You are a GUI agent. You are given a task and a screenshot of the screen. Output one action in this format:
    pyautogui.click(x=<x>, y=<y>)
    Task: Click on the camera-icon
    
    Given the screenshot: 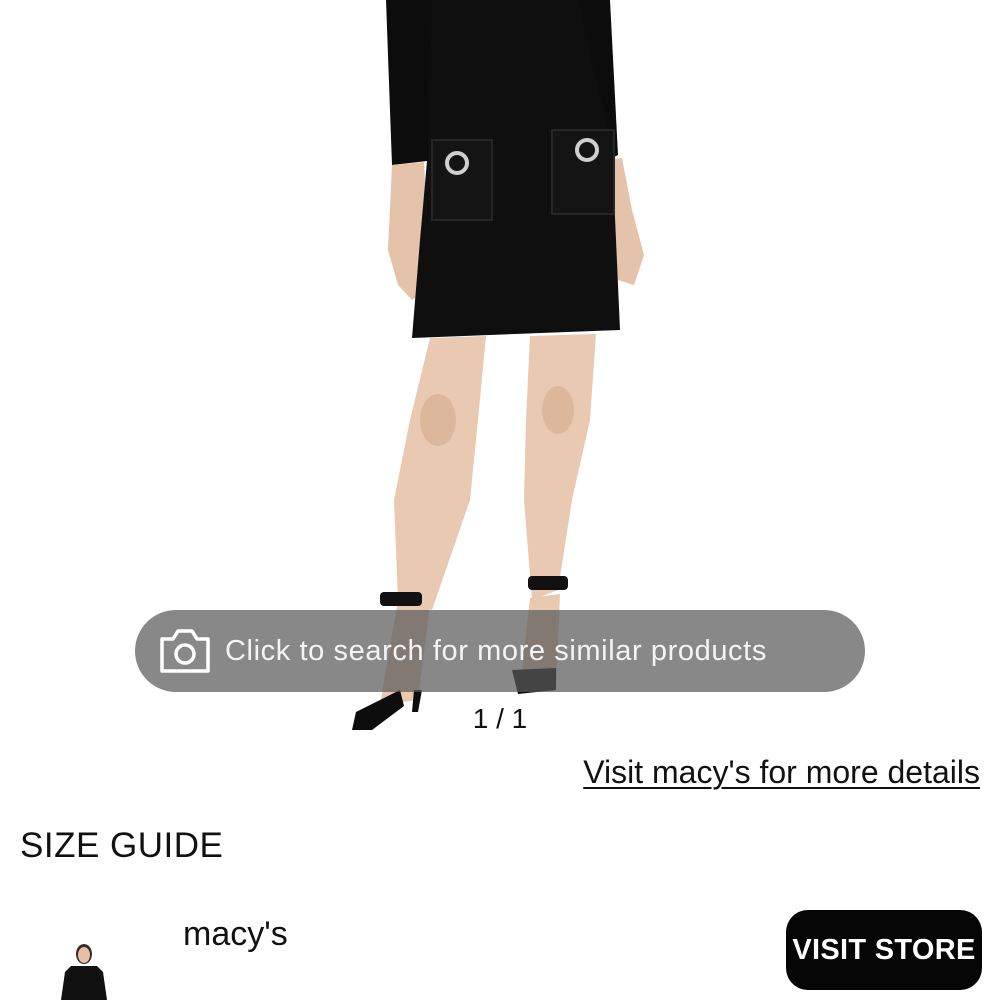 What is the action you would take?
    pyautogui.click(x=185, y=651)
    